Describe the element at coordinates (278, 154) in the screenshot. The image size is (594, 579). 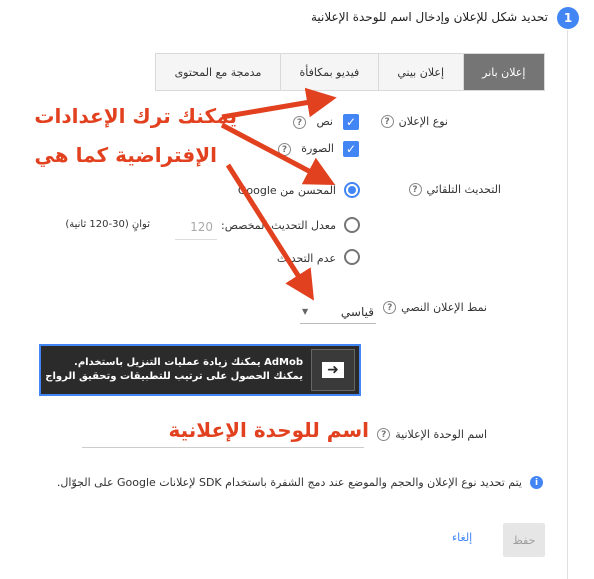
I see `arrow-to-refresh` at that location.